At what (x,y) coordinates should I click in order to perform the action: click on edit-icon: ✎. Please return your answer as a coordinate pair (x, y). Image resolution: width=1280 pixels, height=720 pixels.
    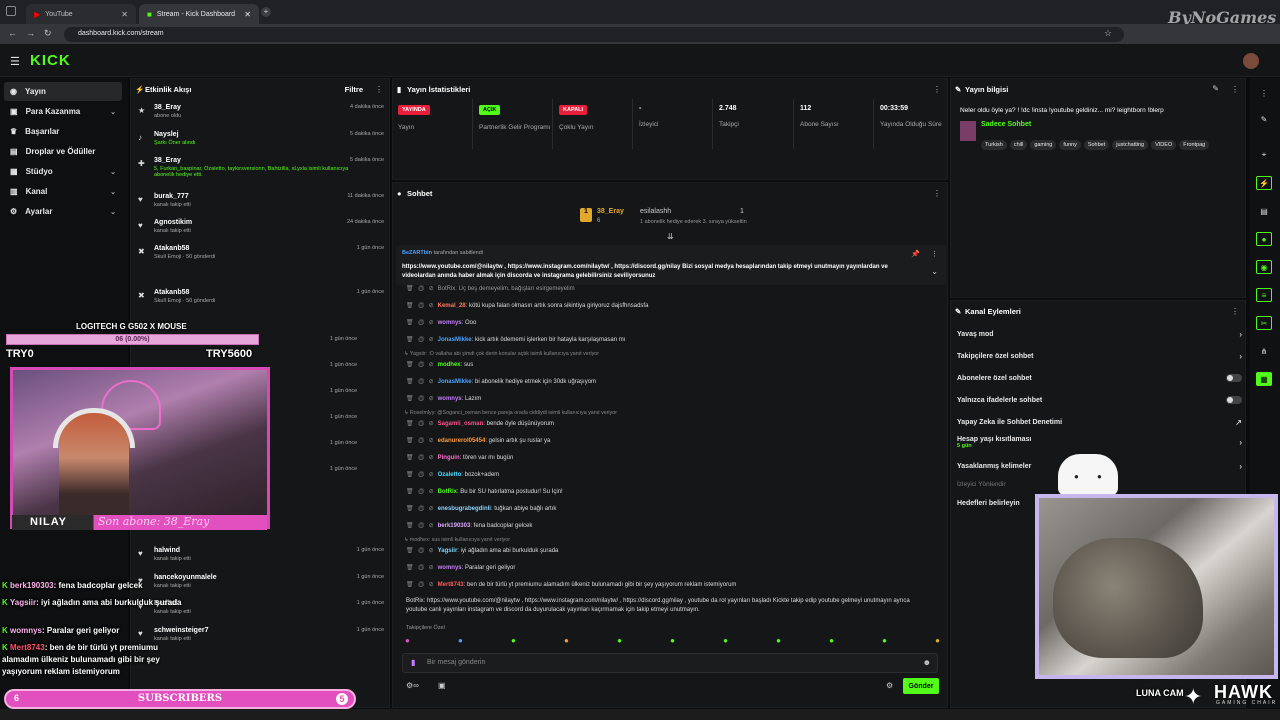
    Looking at the image, I should click on (1215, 88).